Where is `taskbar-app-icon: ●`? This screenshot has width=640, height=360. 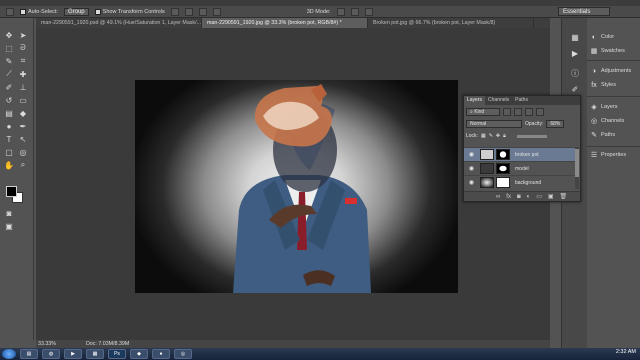 taskbar-app-icon: ● is located at coordinates (161, 354).